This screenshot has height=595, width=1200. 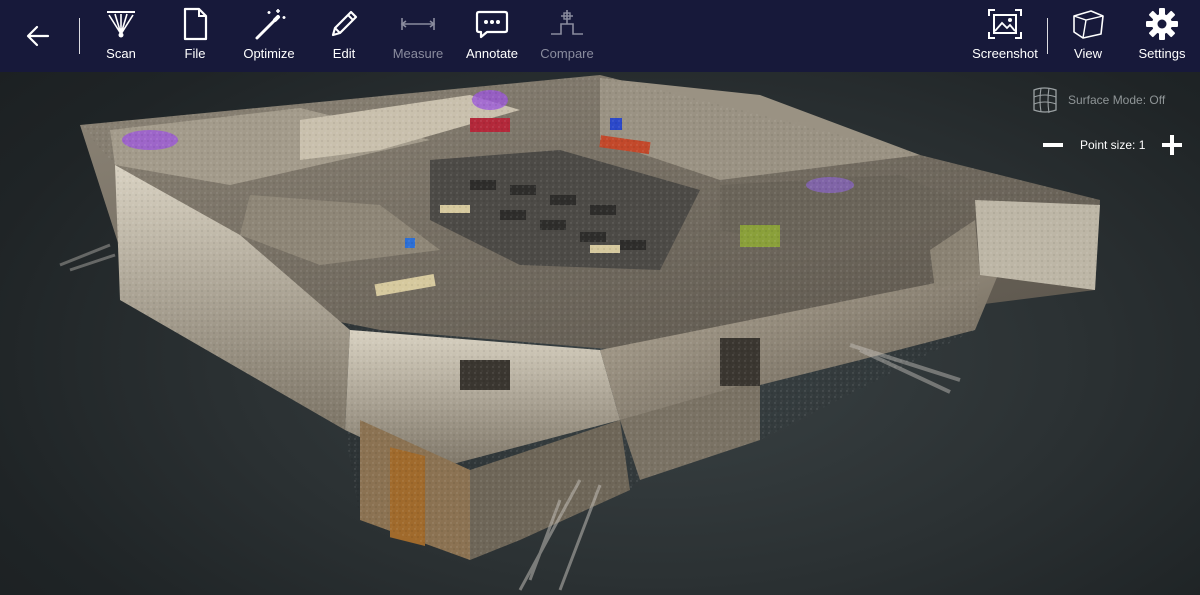 I want to click on screenshot-button: Screenshot, so click(x=1005, y=36).